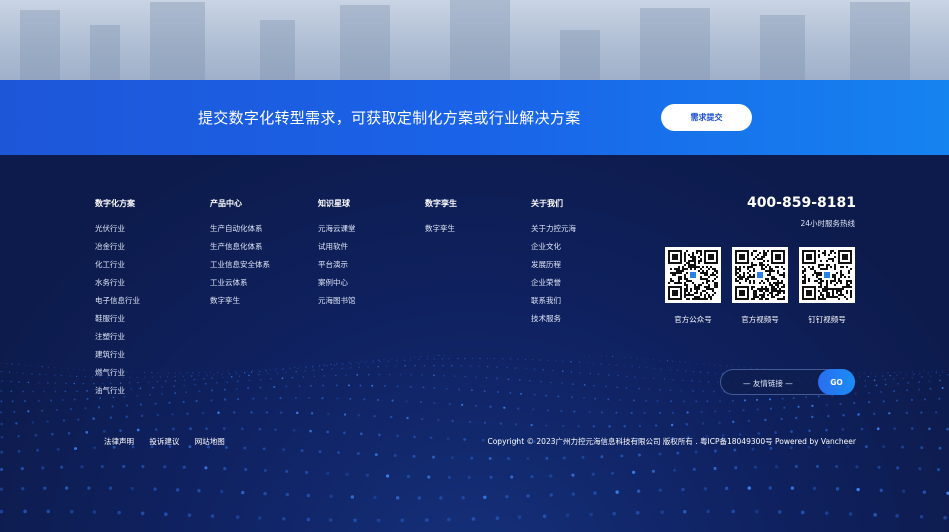 The image size is (949, 532). Describe the element at coordinates (240, 283) in the screenshot. I see `footer-link: 工业云体系` at that location.